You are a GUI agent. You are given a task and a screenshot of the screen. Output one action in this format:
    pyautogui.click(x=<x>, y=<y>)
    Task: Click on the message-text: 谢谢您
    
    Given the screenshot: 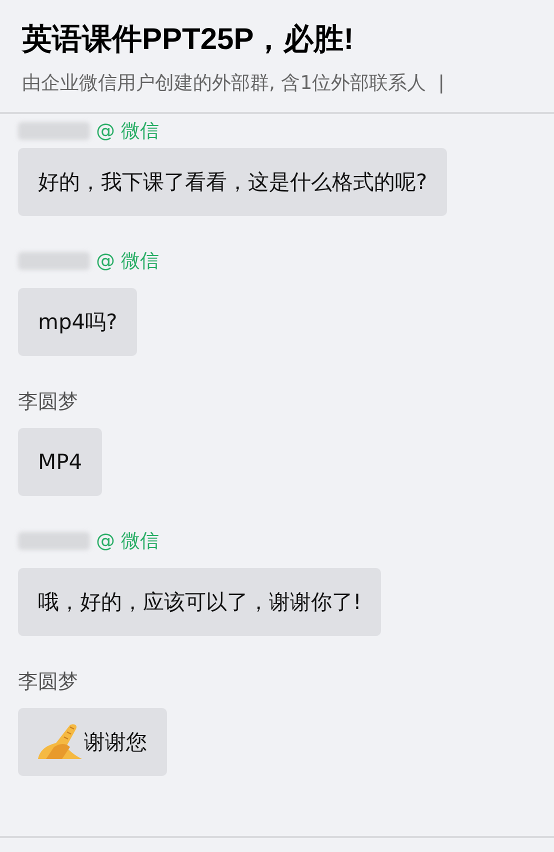 What is the action you would take?
    pyautogui.click(x=115, y=742)
    